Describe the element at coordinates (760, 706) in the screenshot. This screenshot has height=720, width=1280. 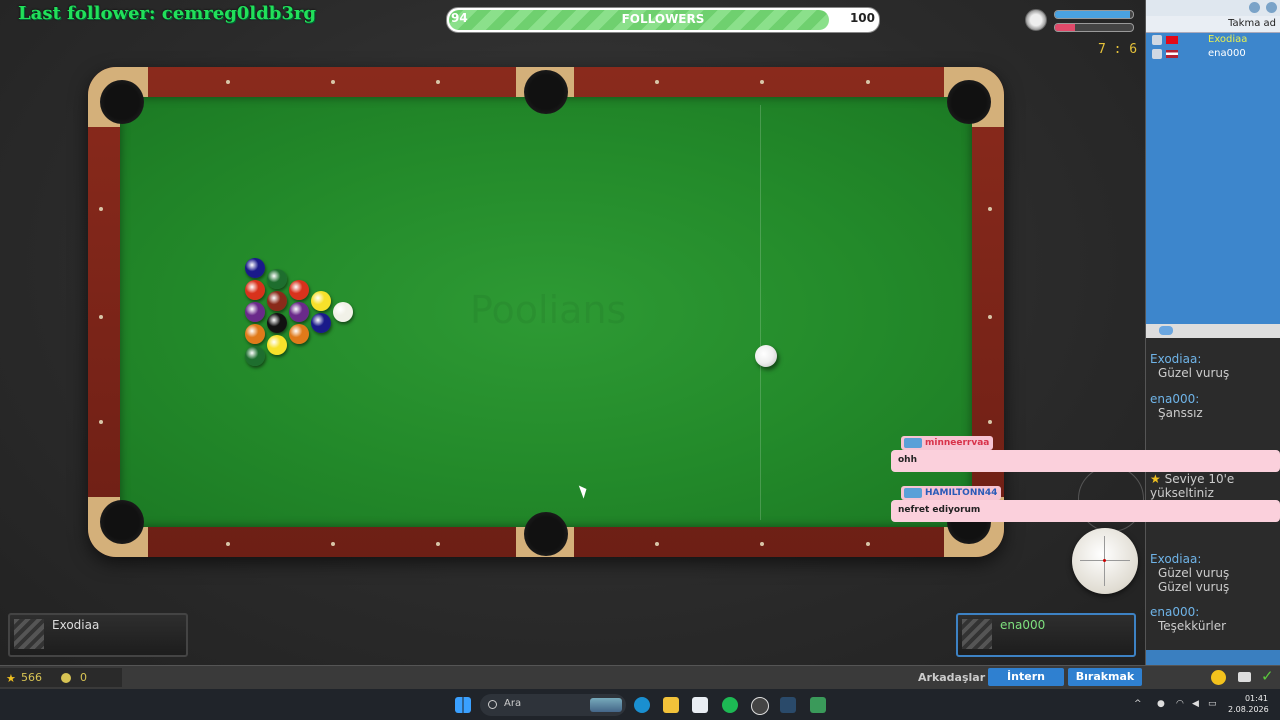
I see `app-icon` at that location.